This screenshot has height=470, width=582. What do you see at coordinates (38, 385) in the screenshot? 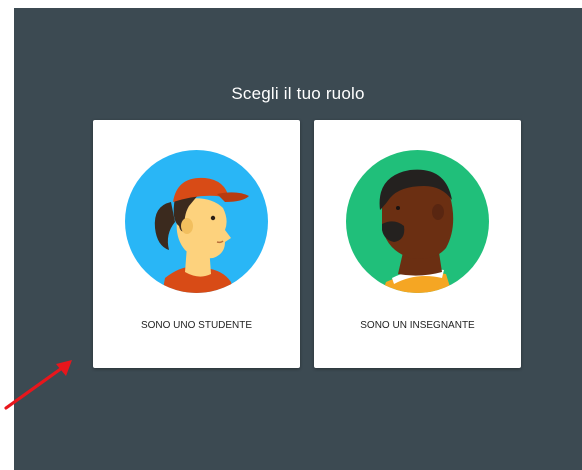
I see `red-arrow-annotation-icon` at bounding box center [38, 385].